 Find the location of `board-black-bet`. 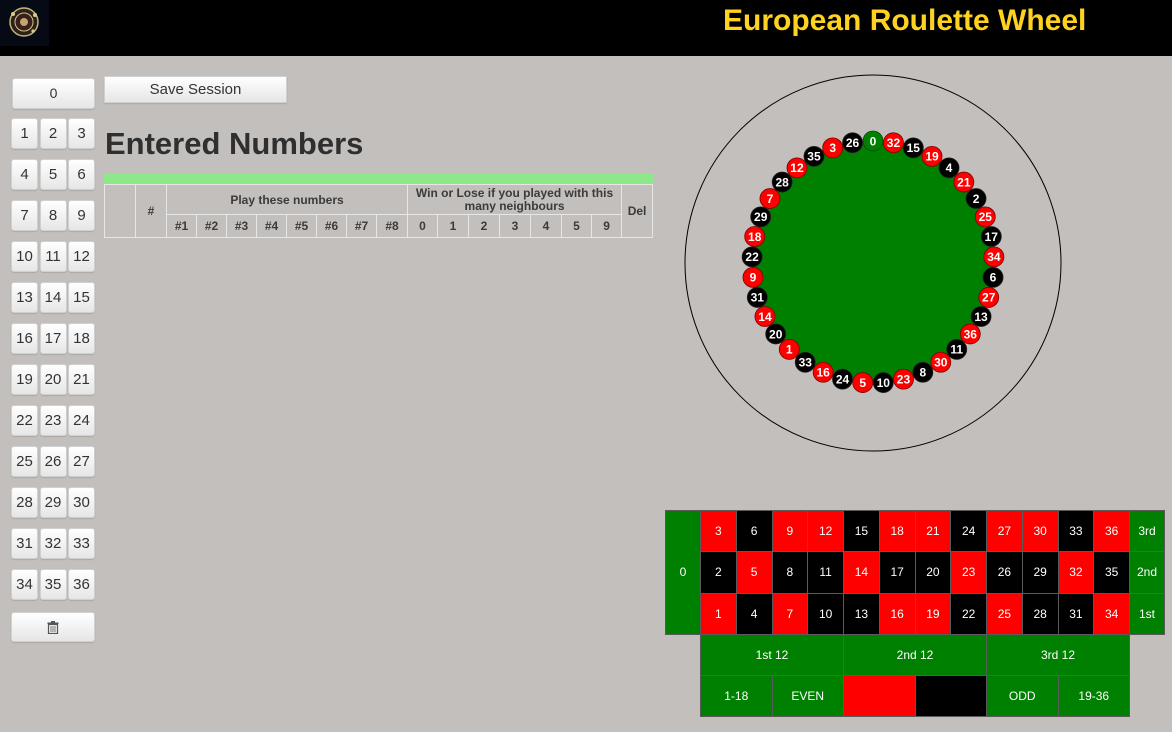

board-black-bet is located at coordinates (950, 696).